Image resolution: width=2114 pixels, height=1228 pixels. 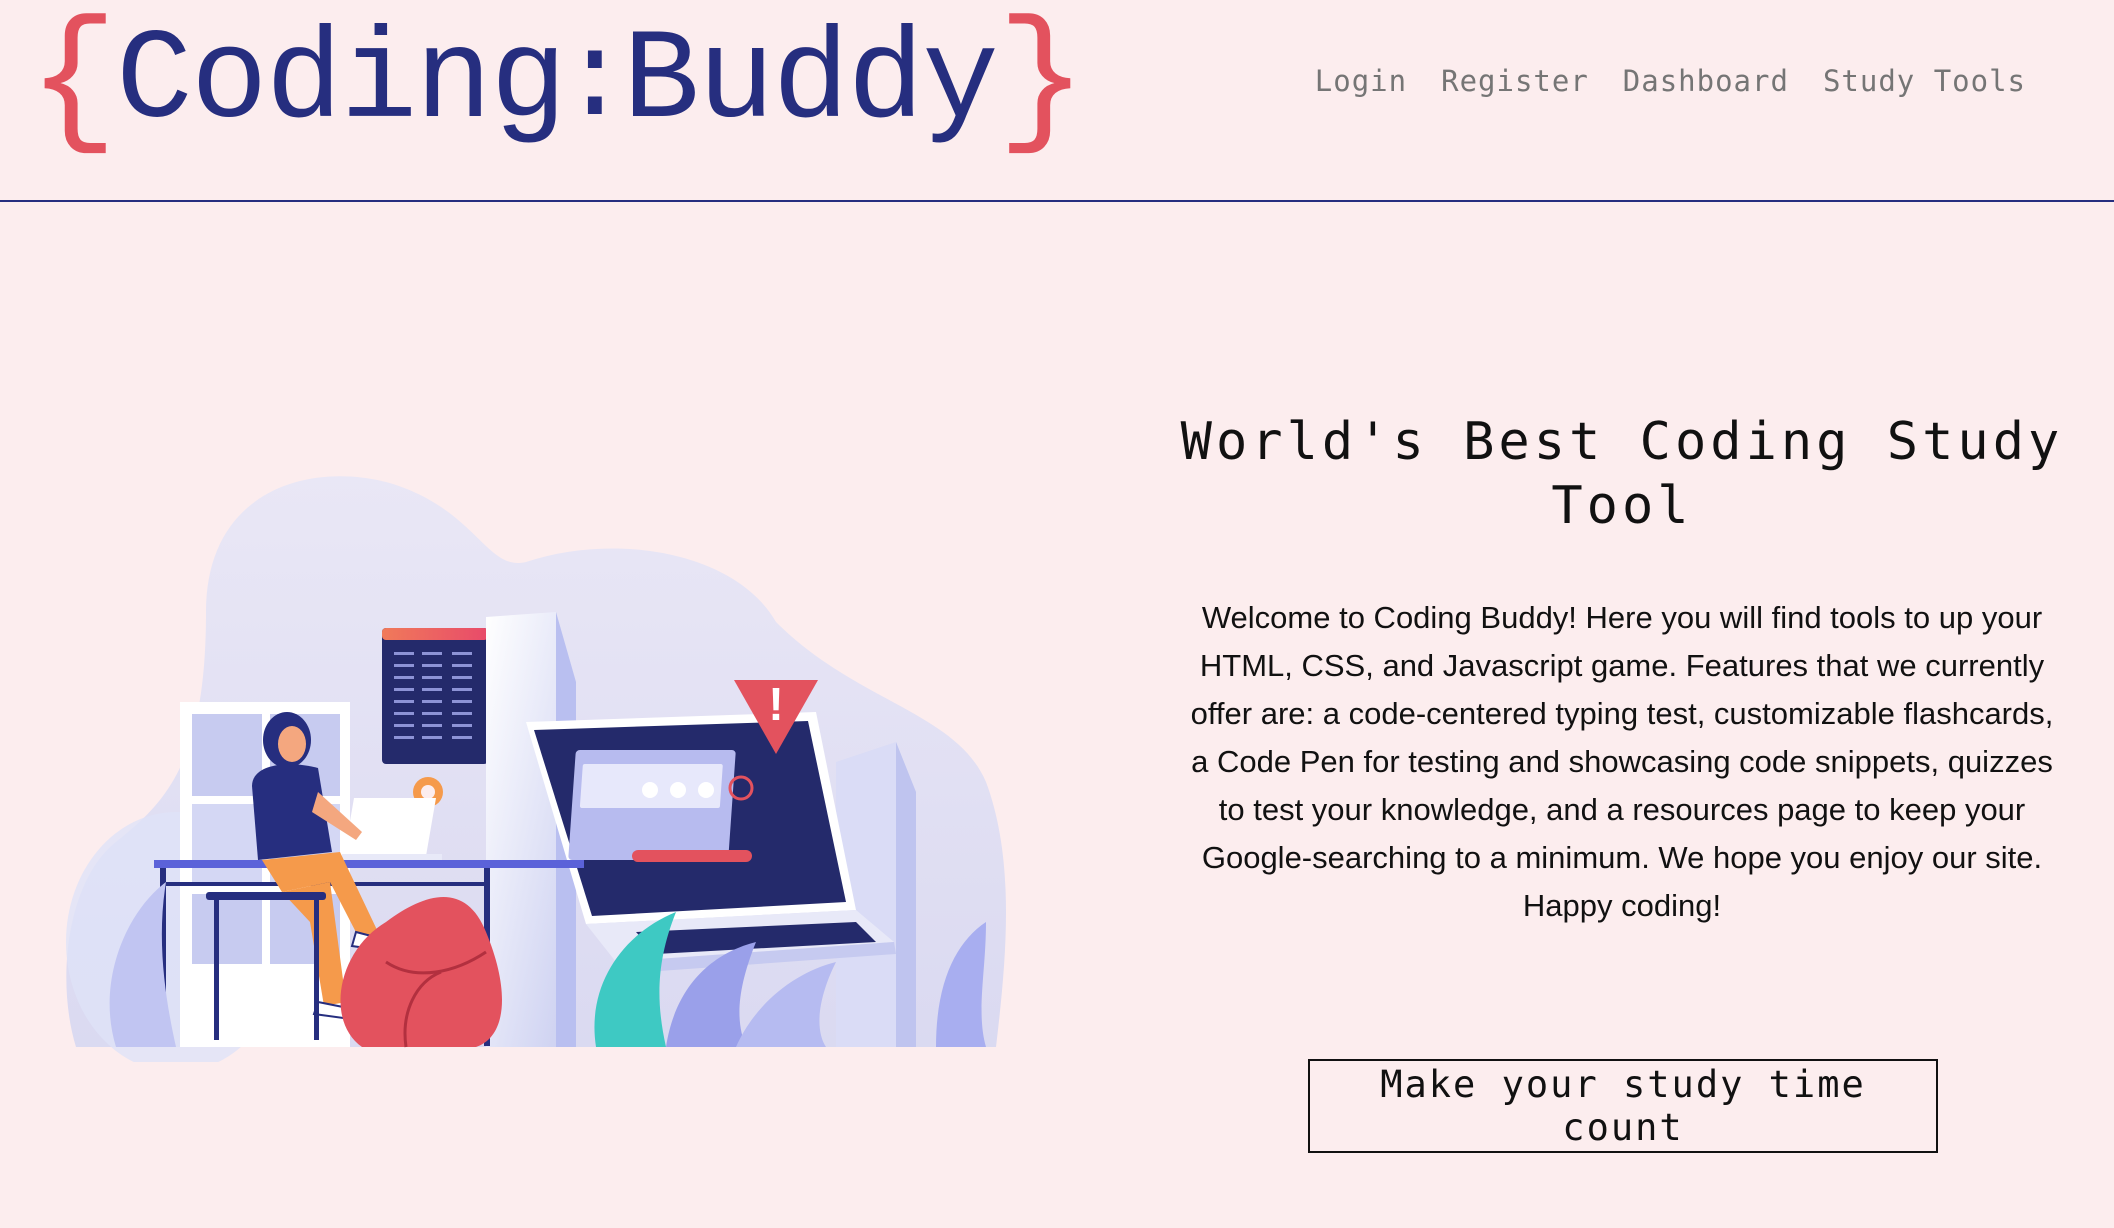 I want to click on logo-colon: :, so click(x=594, y=83).